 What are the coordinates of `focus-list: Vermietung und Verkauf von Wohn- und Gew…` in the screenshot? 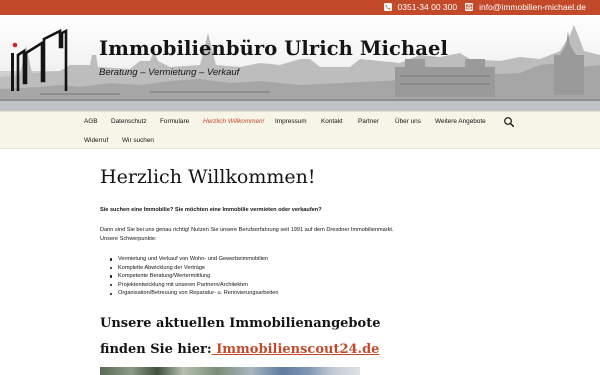 It's located at (194, 276).